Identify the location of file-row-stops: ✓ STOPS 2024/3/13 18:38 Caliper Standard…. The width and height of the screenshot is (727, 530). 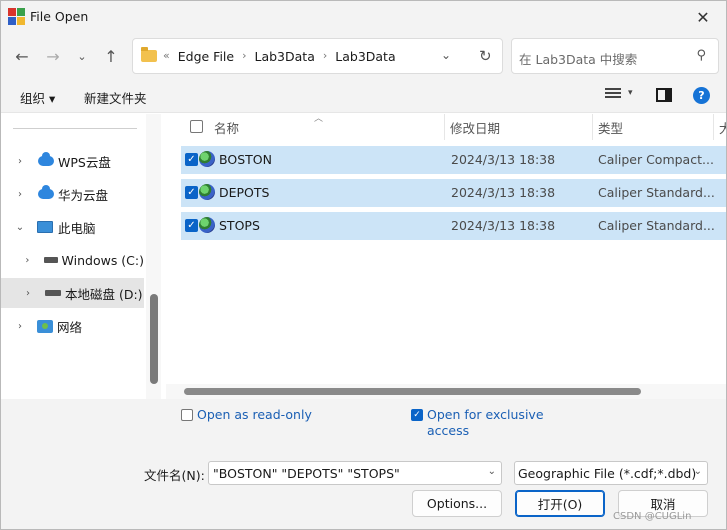
(453, 226).